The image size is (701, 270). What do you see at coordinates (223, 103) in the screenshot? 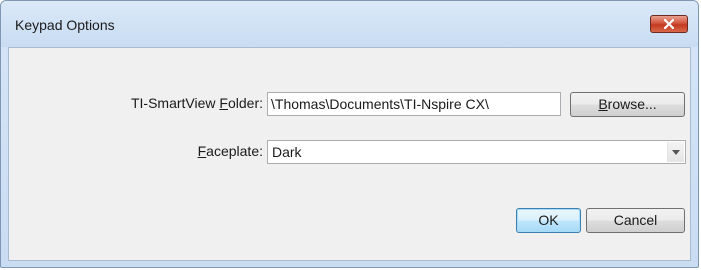
I see `folder-label-accelerator: F` at bounding box center [223, 103].